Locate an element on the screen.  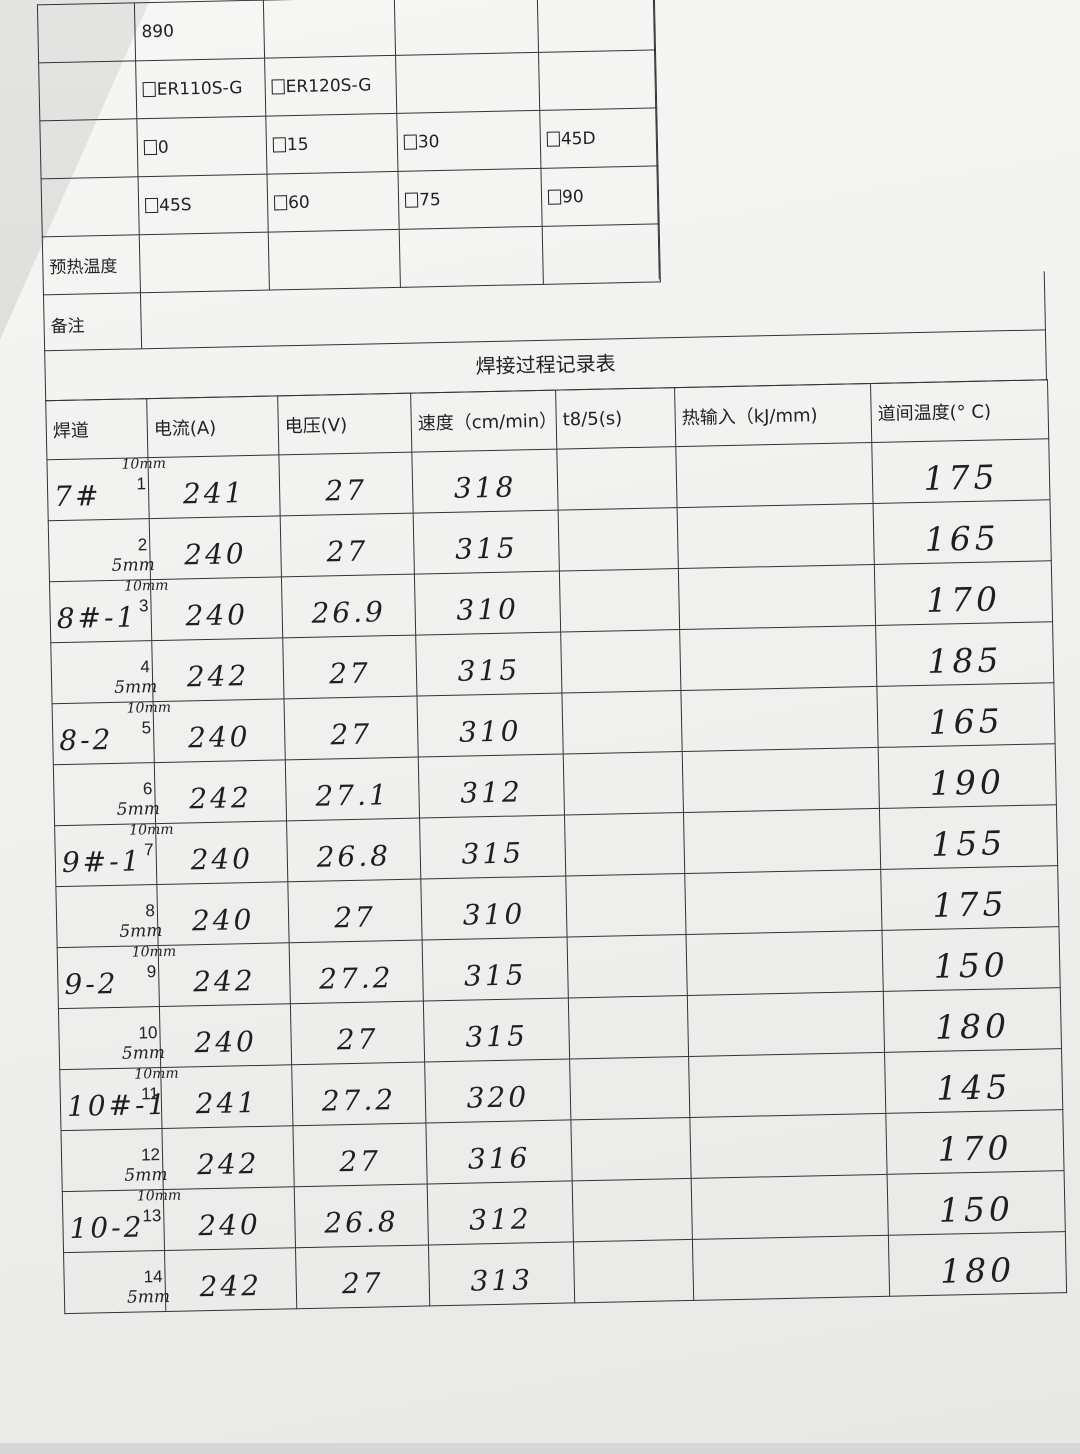
speed-cell: 320 is located at coordinates (497, 1090).